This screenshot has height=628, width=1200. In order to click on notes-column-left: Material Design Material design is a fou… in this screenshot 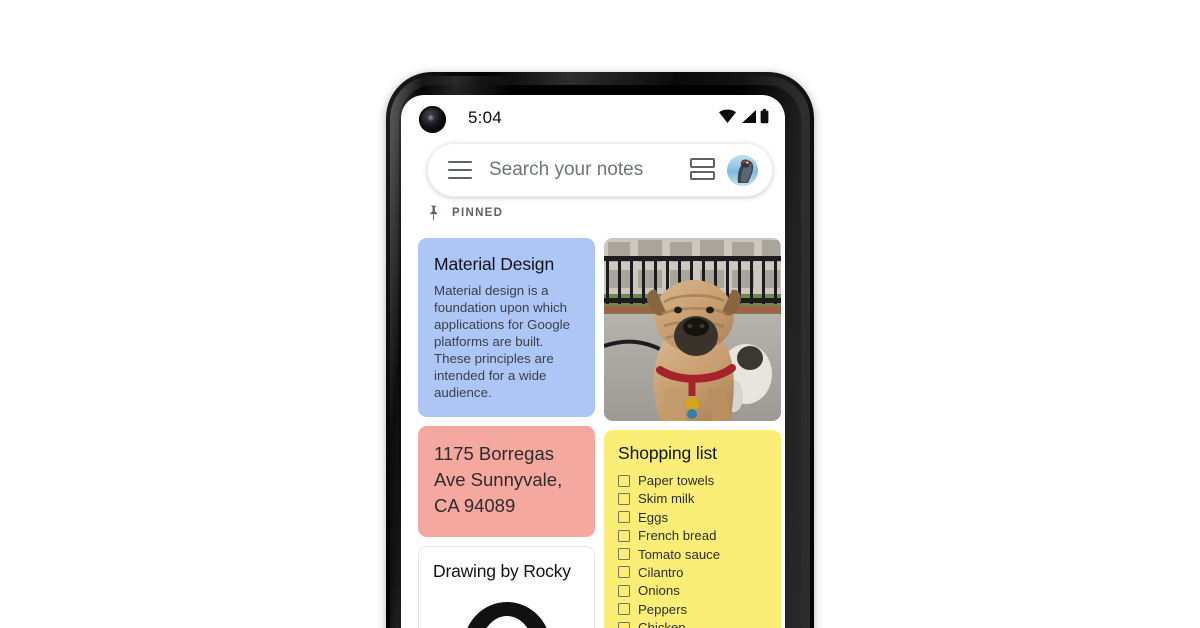, I will do `click(506, 433)`.